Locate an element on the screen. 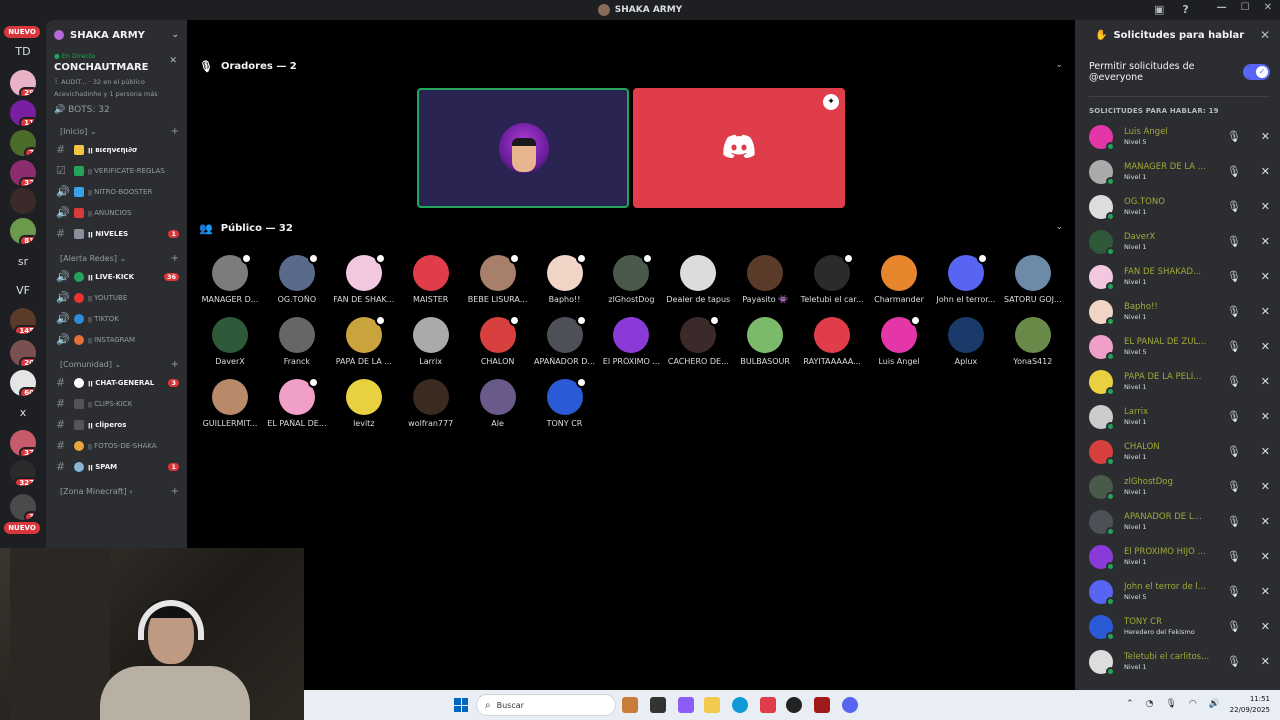 This screenshot has width=1280, height=720. channel-nitro: 🔊 ꞁꞁ NITRO-BOOSTER is located at coordinates (116, 191).